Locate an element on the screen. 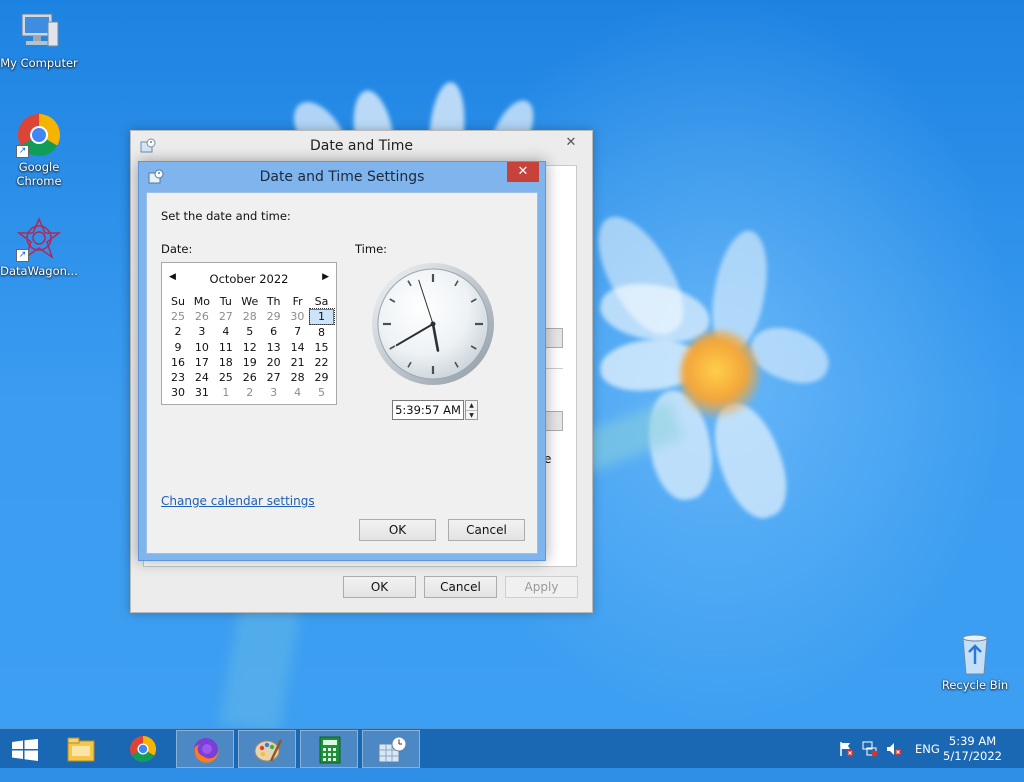 Image resolution: width=1024 pixels, height=782 pixels. computer-icon is located at coordinates (39, 31).